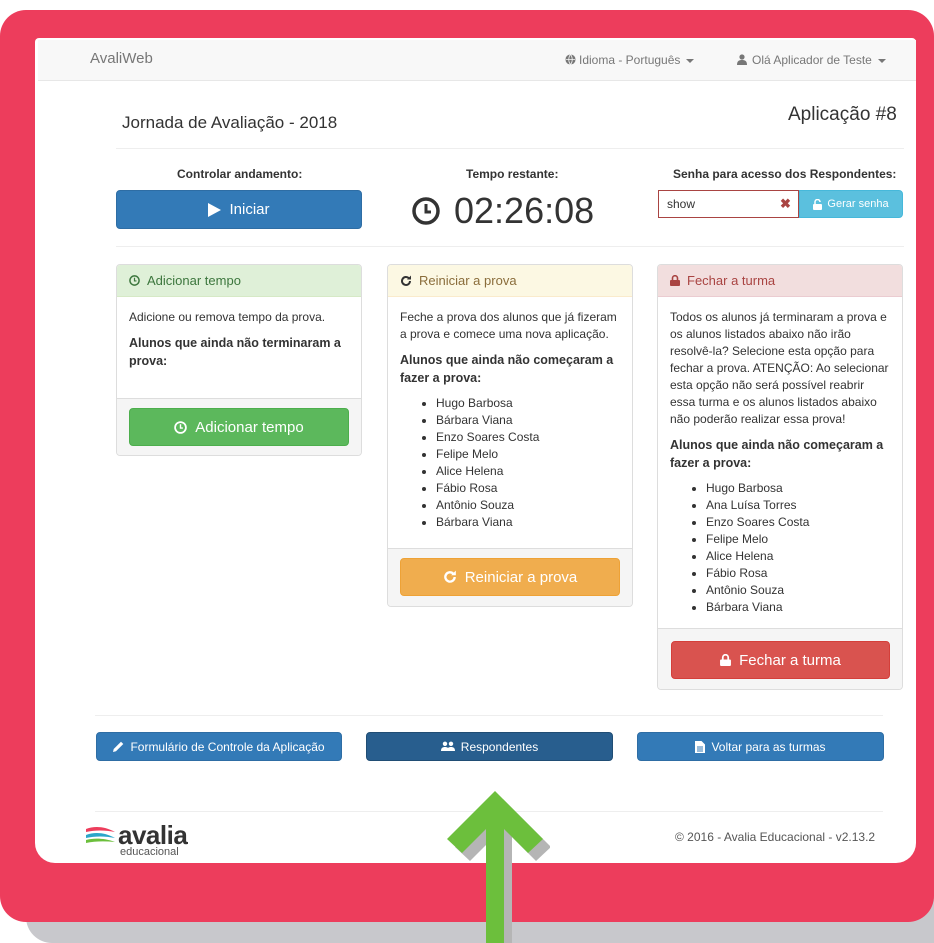 The image size is (934, 943). I want to click on generate-password-button: Gerar senha, so click(851, 204).